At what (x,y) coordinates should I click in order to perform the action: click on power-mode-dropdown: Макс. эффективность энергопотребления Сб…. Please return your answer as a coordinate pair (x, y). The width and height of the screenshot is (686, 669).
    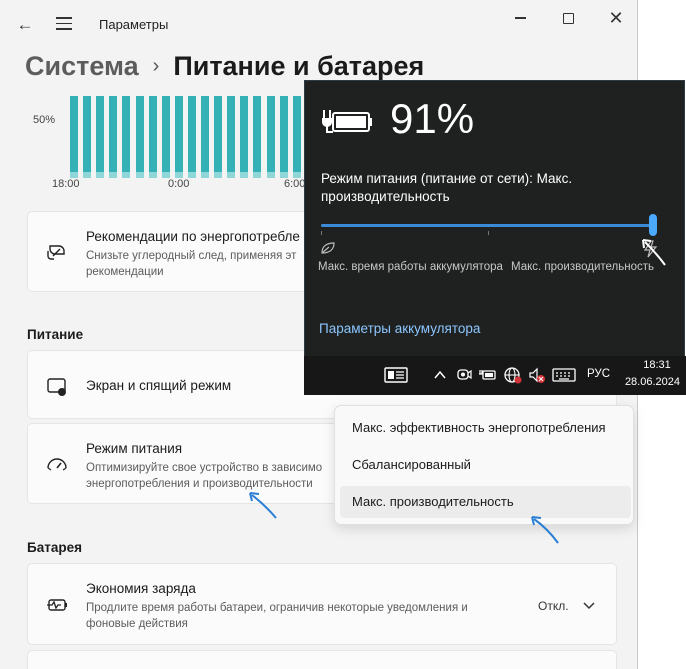
    Looking at the image, I should click on (484, 465).